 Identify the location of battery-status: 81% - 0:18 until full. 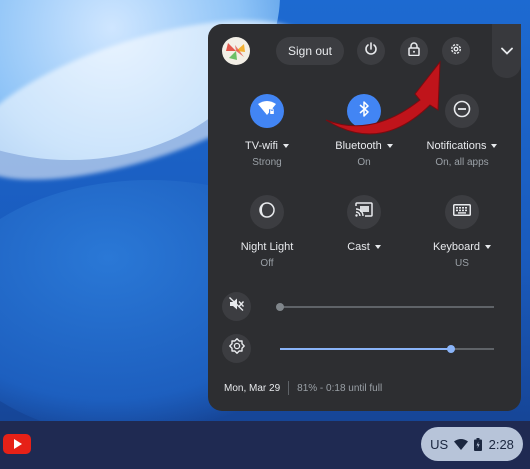
(340, 388).